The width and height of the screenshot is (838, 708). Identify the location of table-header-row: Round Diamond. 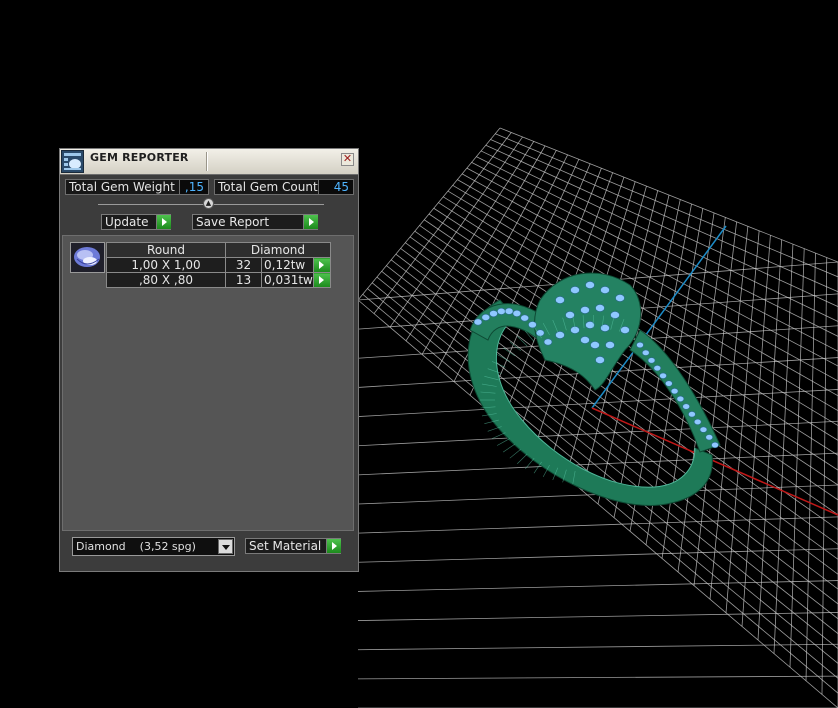
(218, 250).